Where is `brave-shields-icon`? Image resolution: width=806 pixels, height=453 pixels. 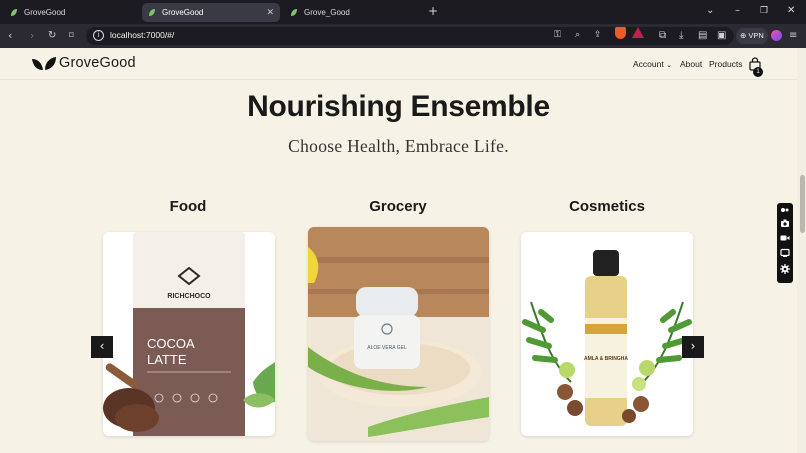
brave-shields-icon is located at coordinates (620, 33).